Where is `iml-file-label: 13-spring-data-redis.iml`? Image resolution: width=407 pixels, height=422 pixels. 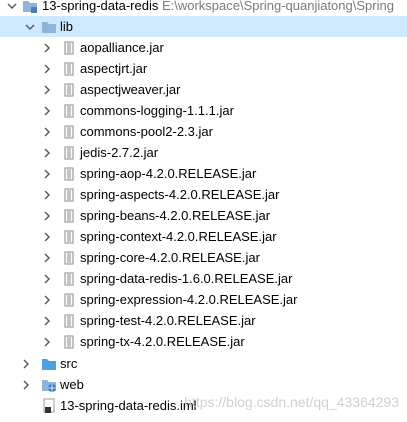
iml-file-label: 13-spring-data-redis.iml is located at coordinates (128, 405).